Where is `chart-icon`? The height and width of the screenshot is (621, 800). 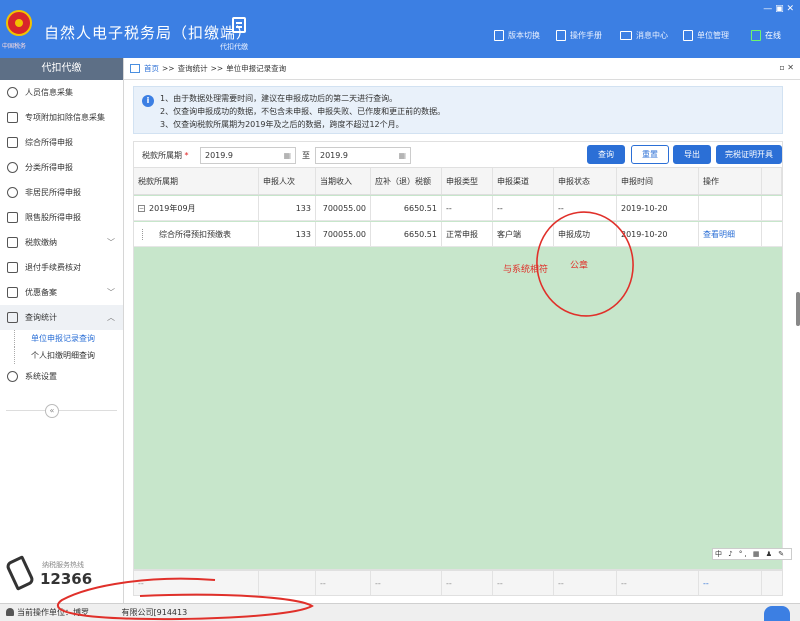
chart-icon is located at coordinates (12, 217).